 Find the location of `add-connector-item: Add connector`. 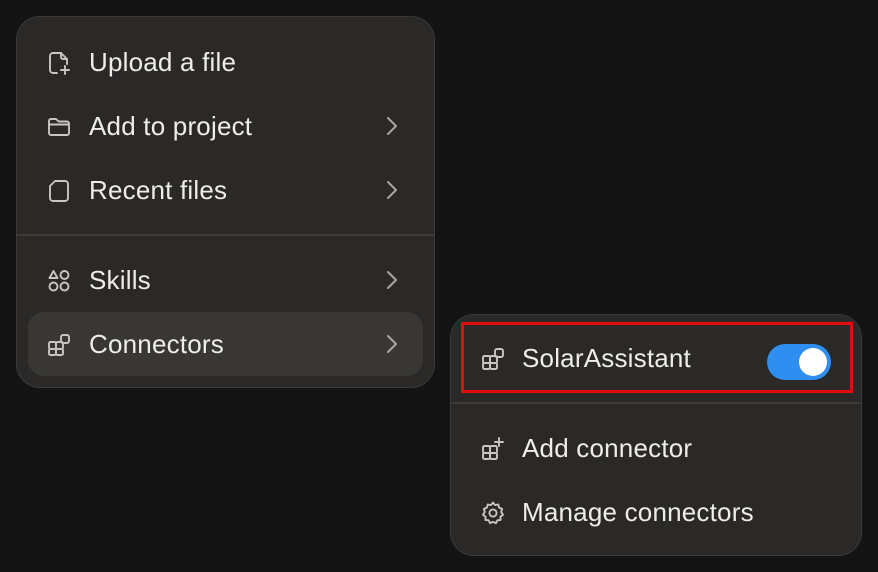

add-connector-item: Add connector is located at coordinates (656, 448).